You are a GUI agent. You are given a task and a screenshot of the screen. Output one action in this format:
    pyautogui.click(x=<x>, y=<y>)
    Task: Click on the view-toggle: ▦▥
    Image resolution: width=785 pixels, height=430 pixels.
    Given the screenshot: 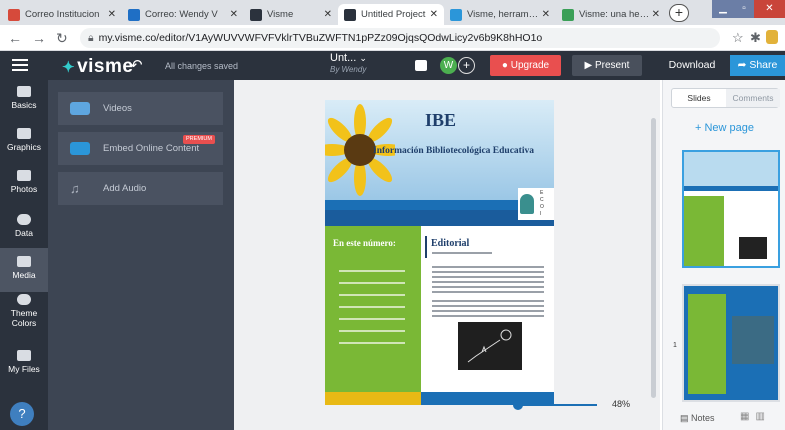 What is the action you would take?
    pyautogui.click(x=755, y=416)
    